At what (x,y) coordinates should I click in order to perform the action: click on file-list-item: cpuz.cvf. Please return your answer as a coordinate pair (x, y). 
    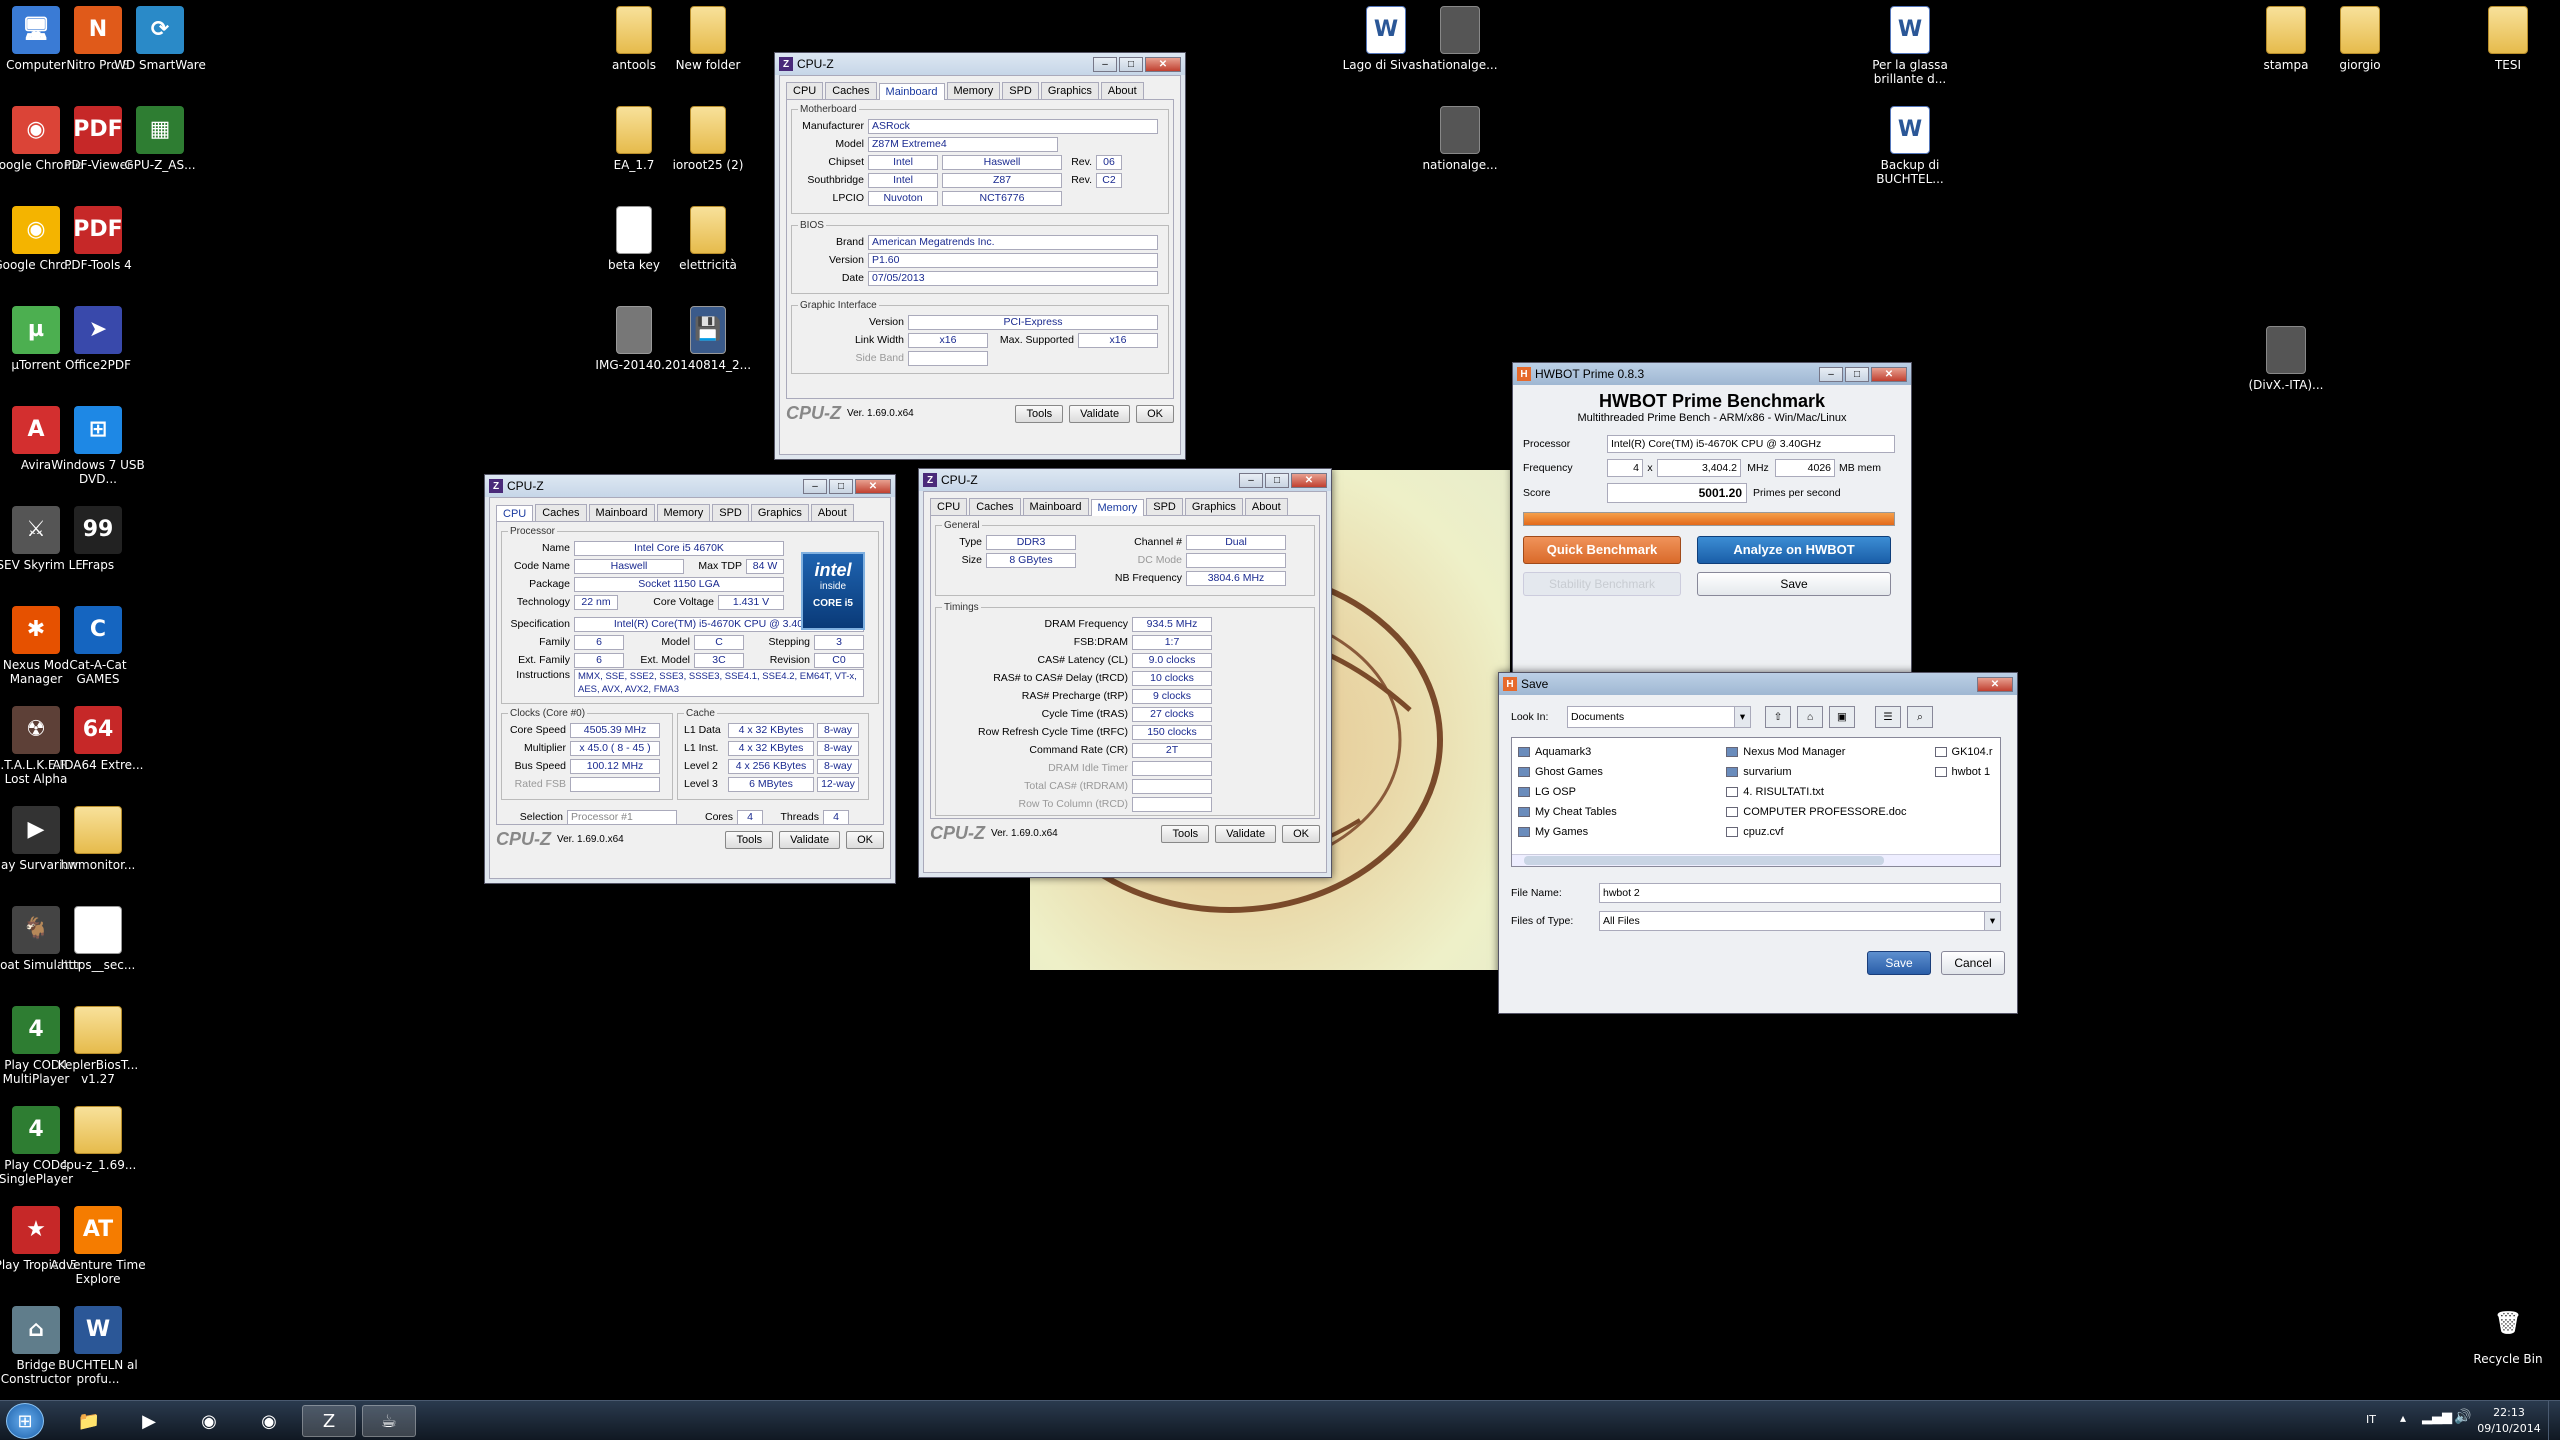
    Looking at the image, I should click on (1825, 832).